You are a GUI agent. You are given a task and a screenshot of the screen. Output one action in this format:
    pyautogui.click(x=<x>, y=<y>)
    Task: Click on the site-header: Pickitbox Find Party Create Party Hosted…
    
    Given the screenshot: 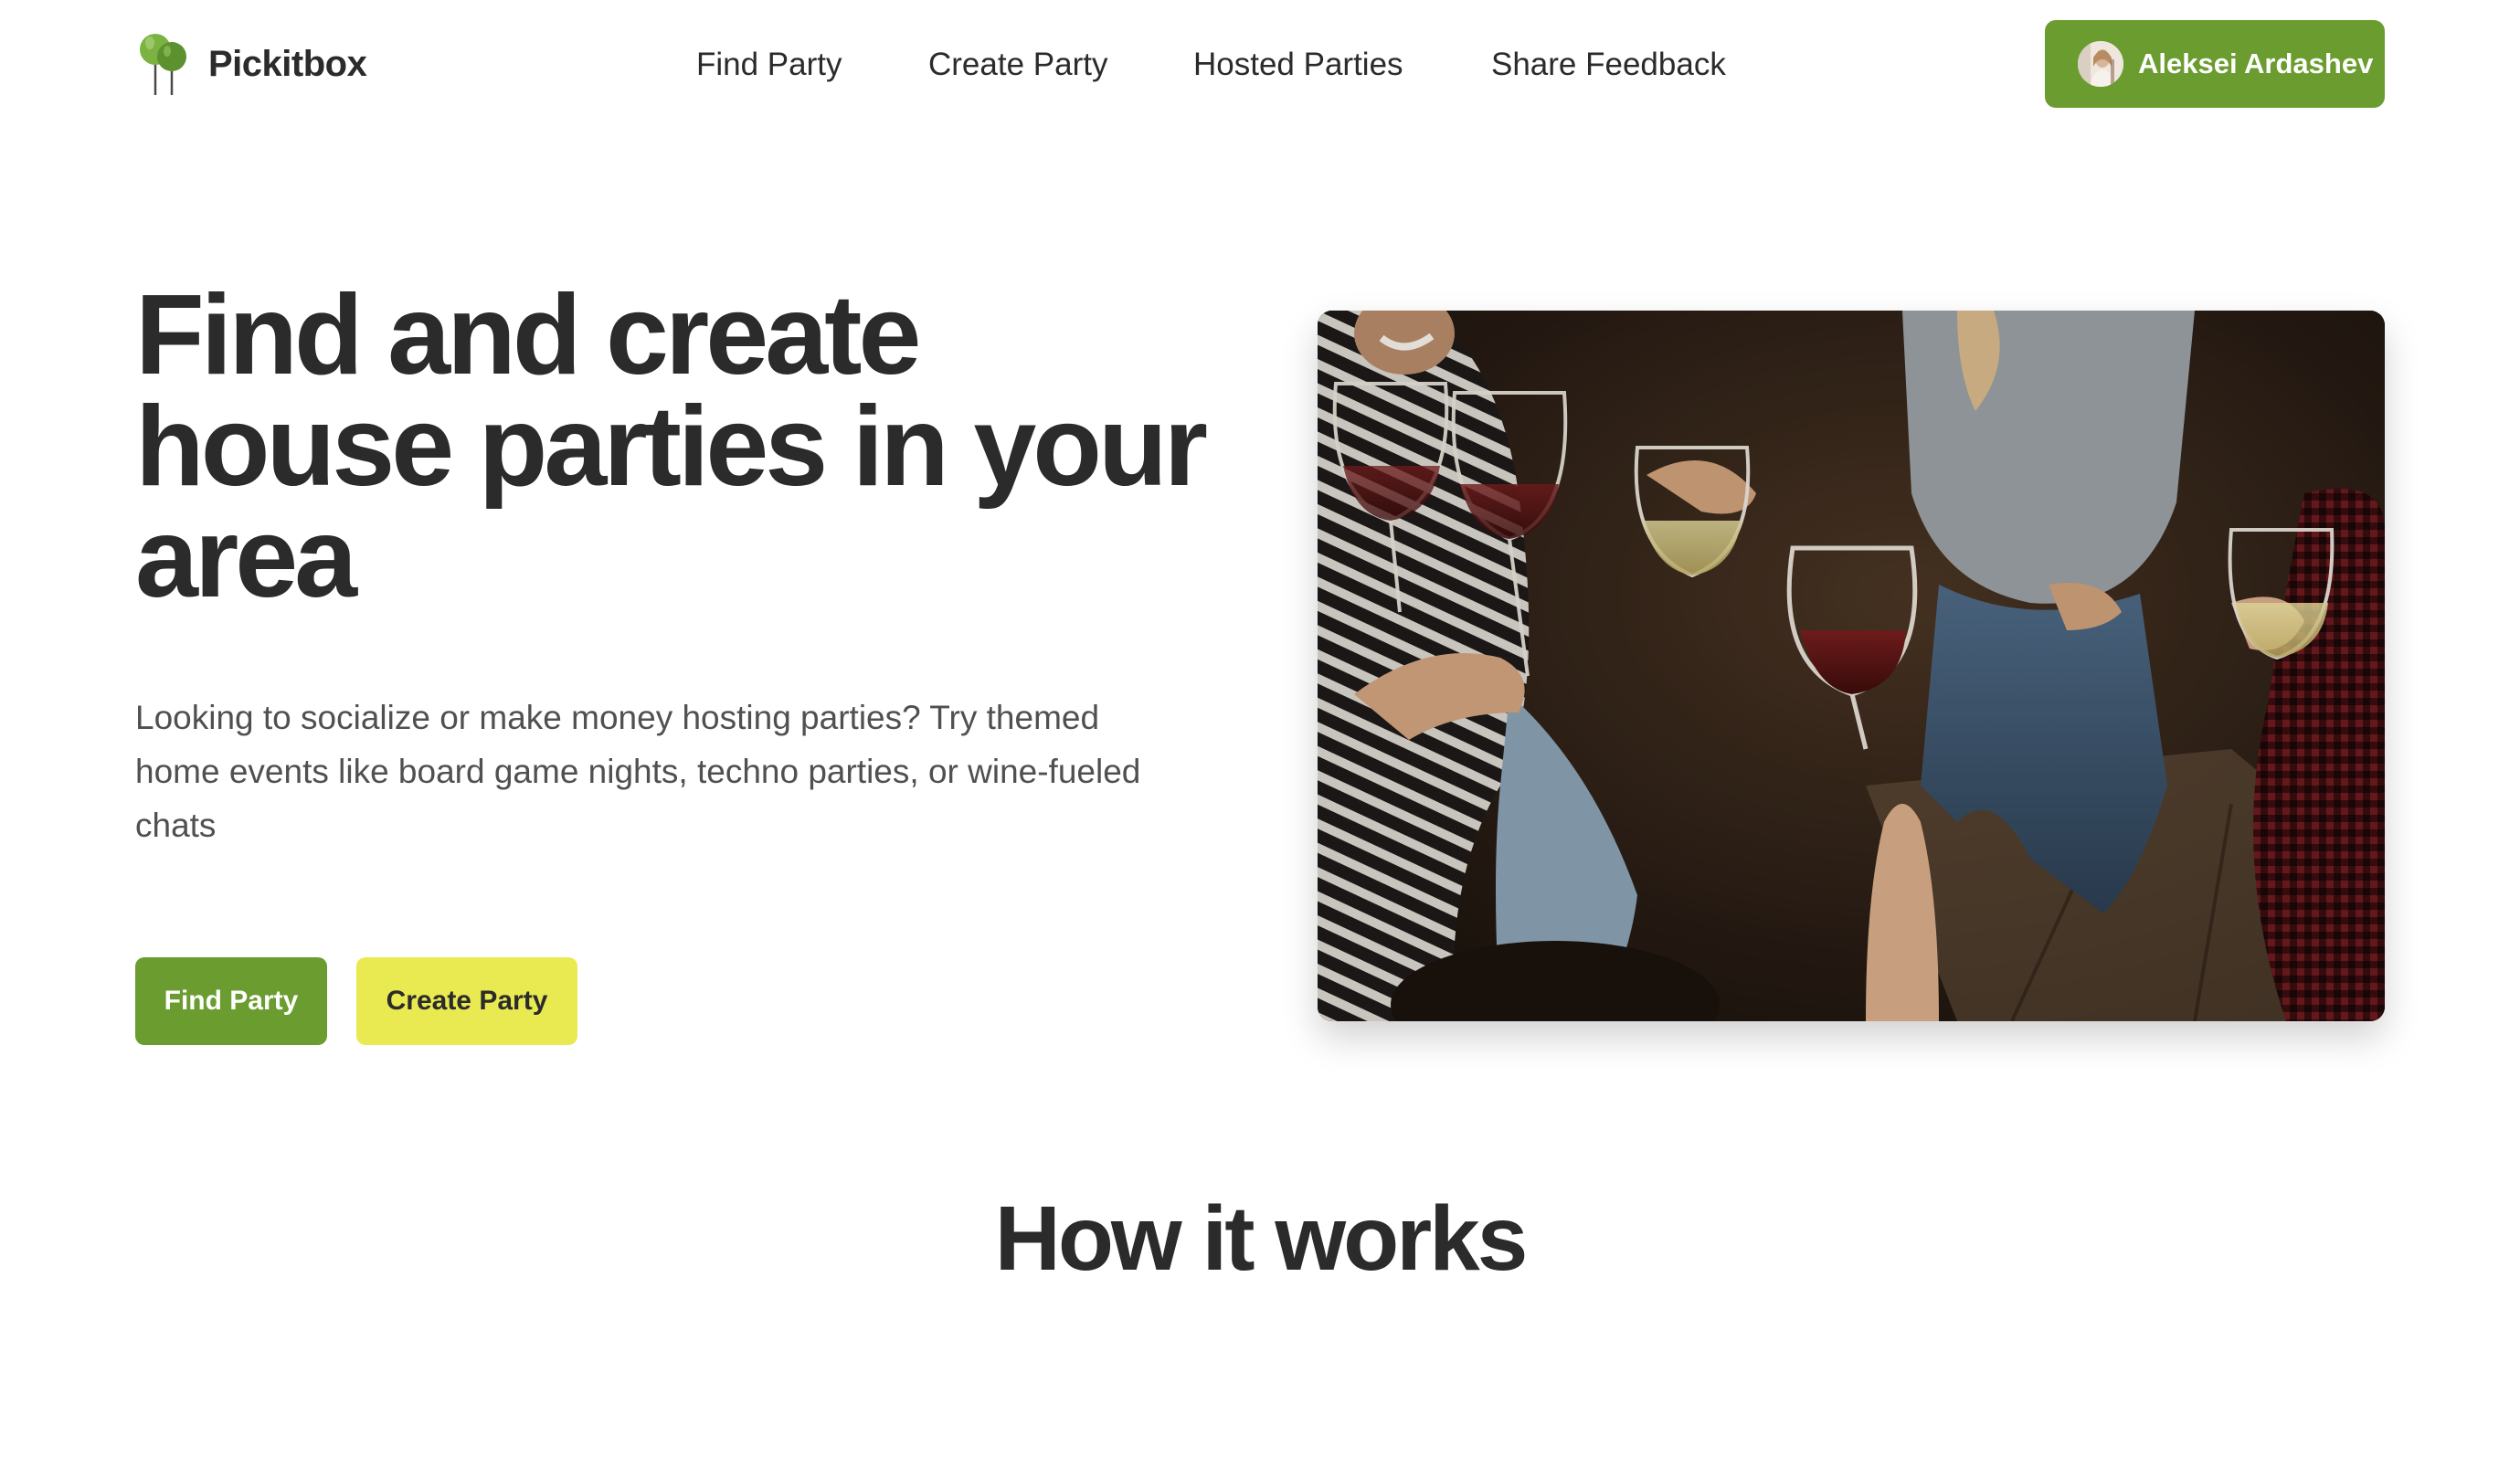 What is the action you would take?
    pyautogui.click(x=1260, y=65)
    